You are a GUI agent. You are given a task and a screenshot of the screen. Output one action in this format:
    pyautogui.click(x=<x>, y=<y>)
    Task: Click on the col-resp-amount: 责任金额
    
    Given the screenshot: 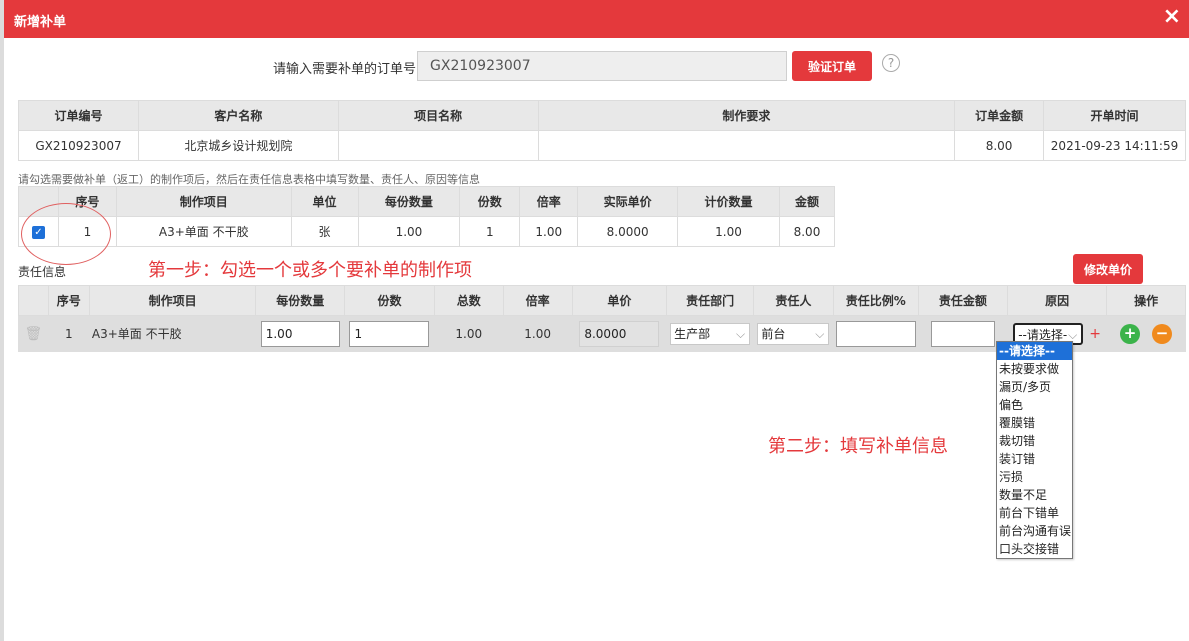 What is the action you would take?
    pyautogui.click(x=962, y=300)
    